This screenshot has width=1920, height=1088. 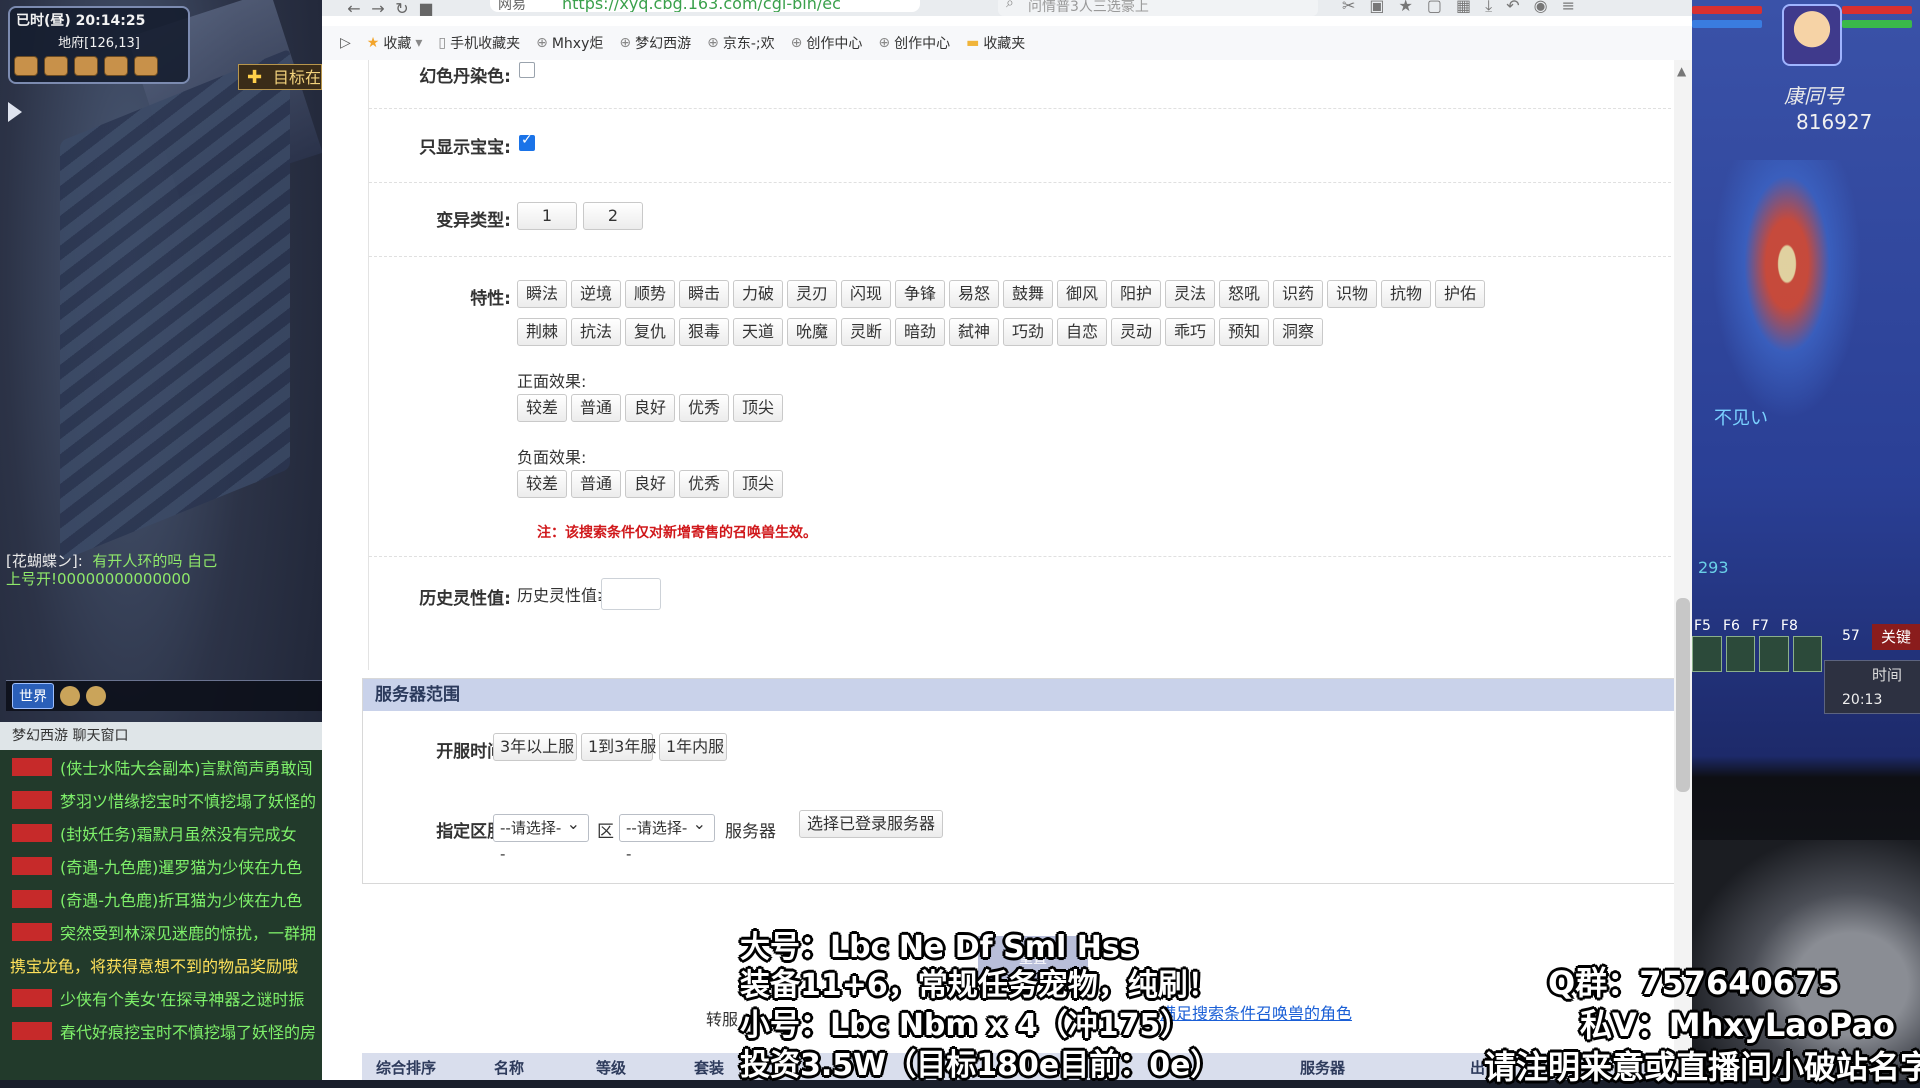 I want to click on fkey-f5: F5, so click(x=1702, y=626).